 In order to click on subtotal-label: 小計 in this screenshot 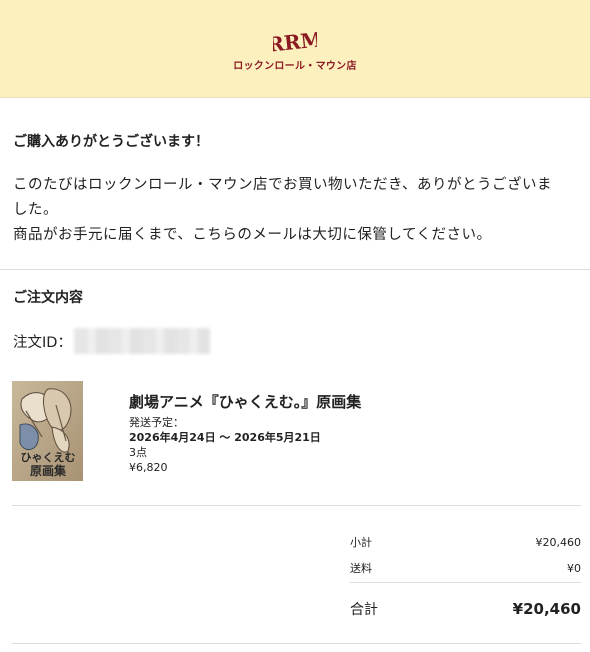, I will do `click(361, 542)`.